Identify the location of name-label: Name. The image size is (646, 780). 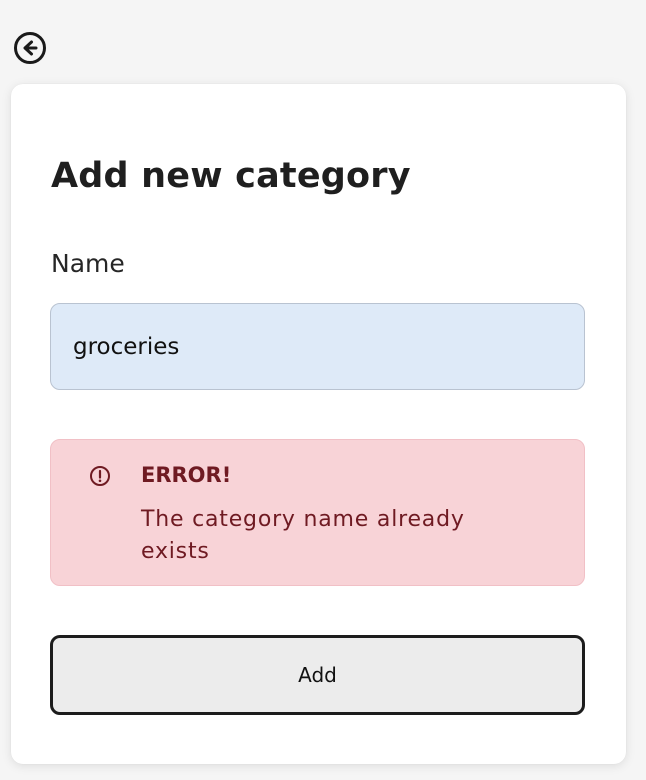
(88, 263).